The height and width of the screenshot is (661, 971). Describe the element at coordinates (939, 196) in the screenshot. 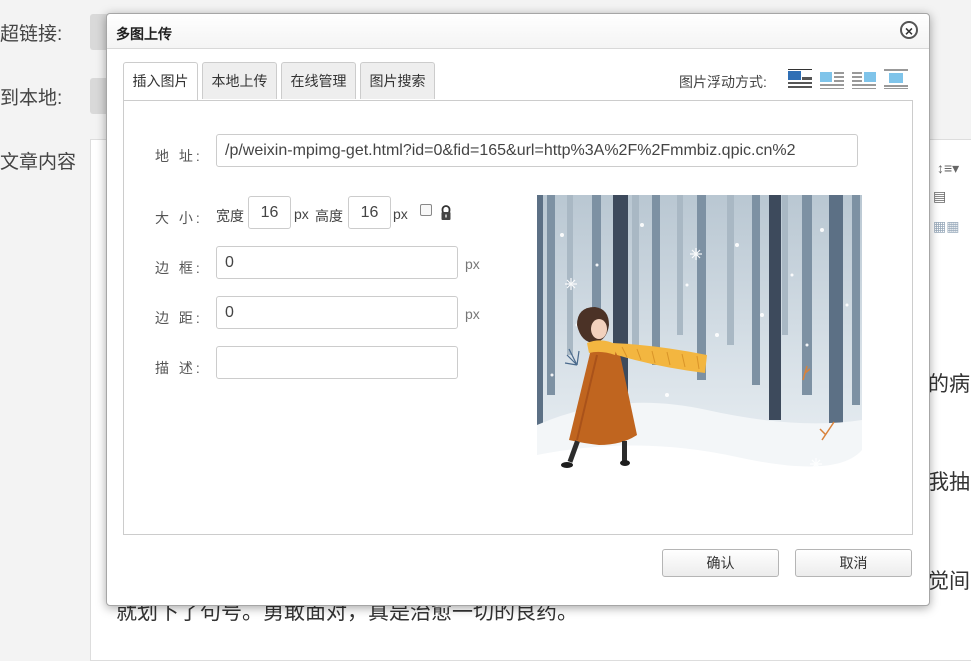

I see `align-icon: ▤` at that location.